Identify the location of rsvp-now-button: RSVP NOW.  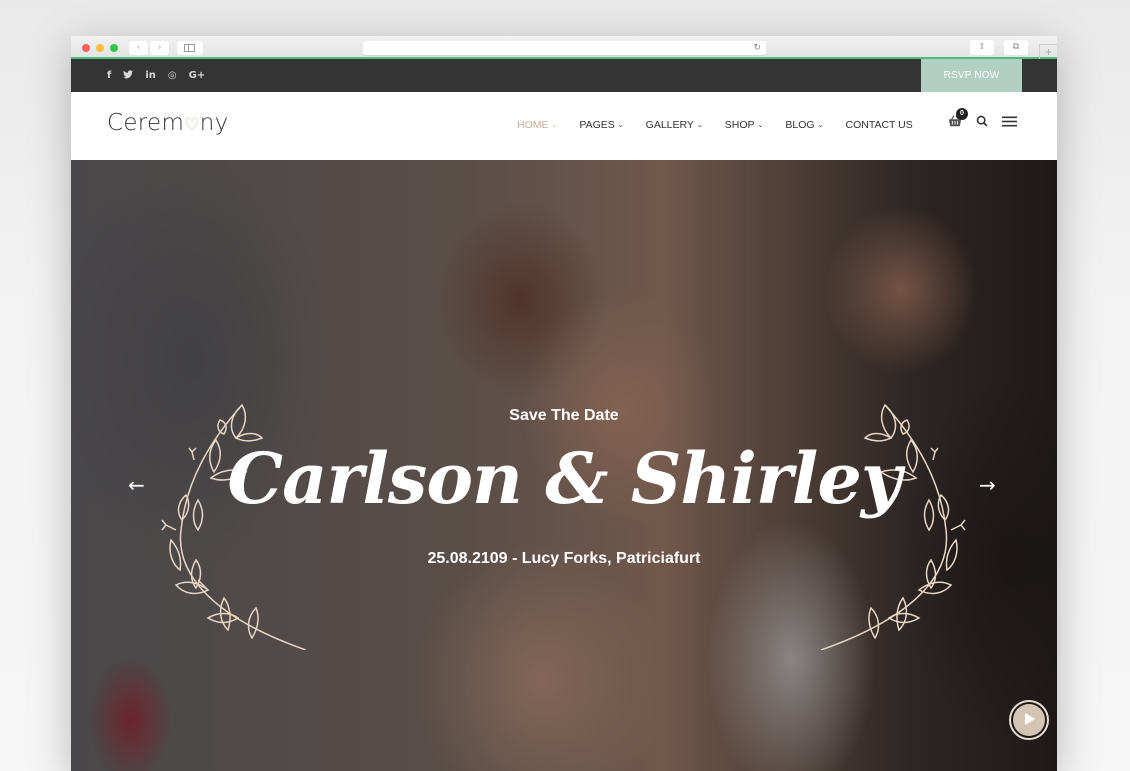
(971, 75).